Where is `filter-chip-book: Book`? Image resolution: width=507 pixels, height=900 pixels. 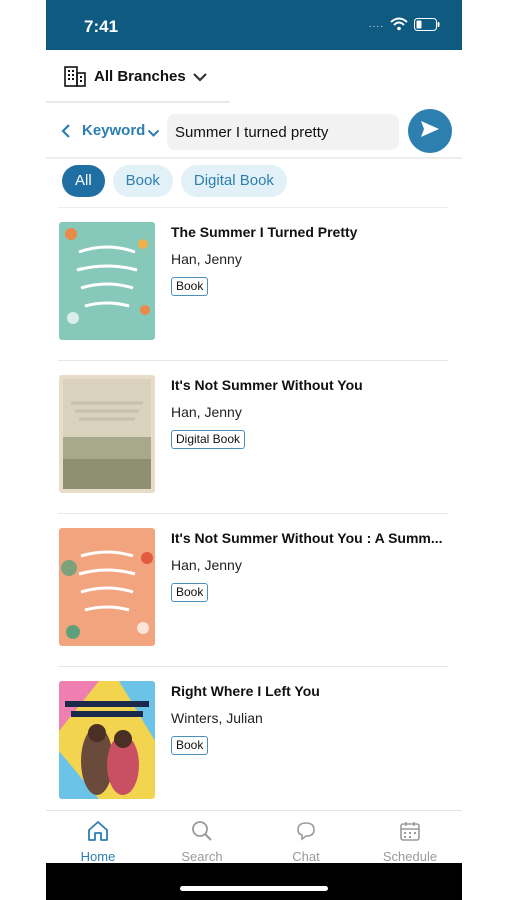 filter-chip-book: Book is located at coordinates (142, 181).